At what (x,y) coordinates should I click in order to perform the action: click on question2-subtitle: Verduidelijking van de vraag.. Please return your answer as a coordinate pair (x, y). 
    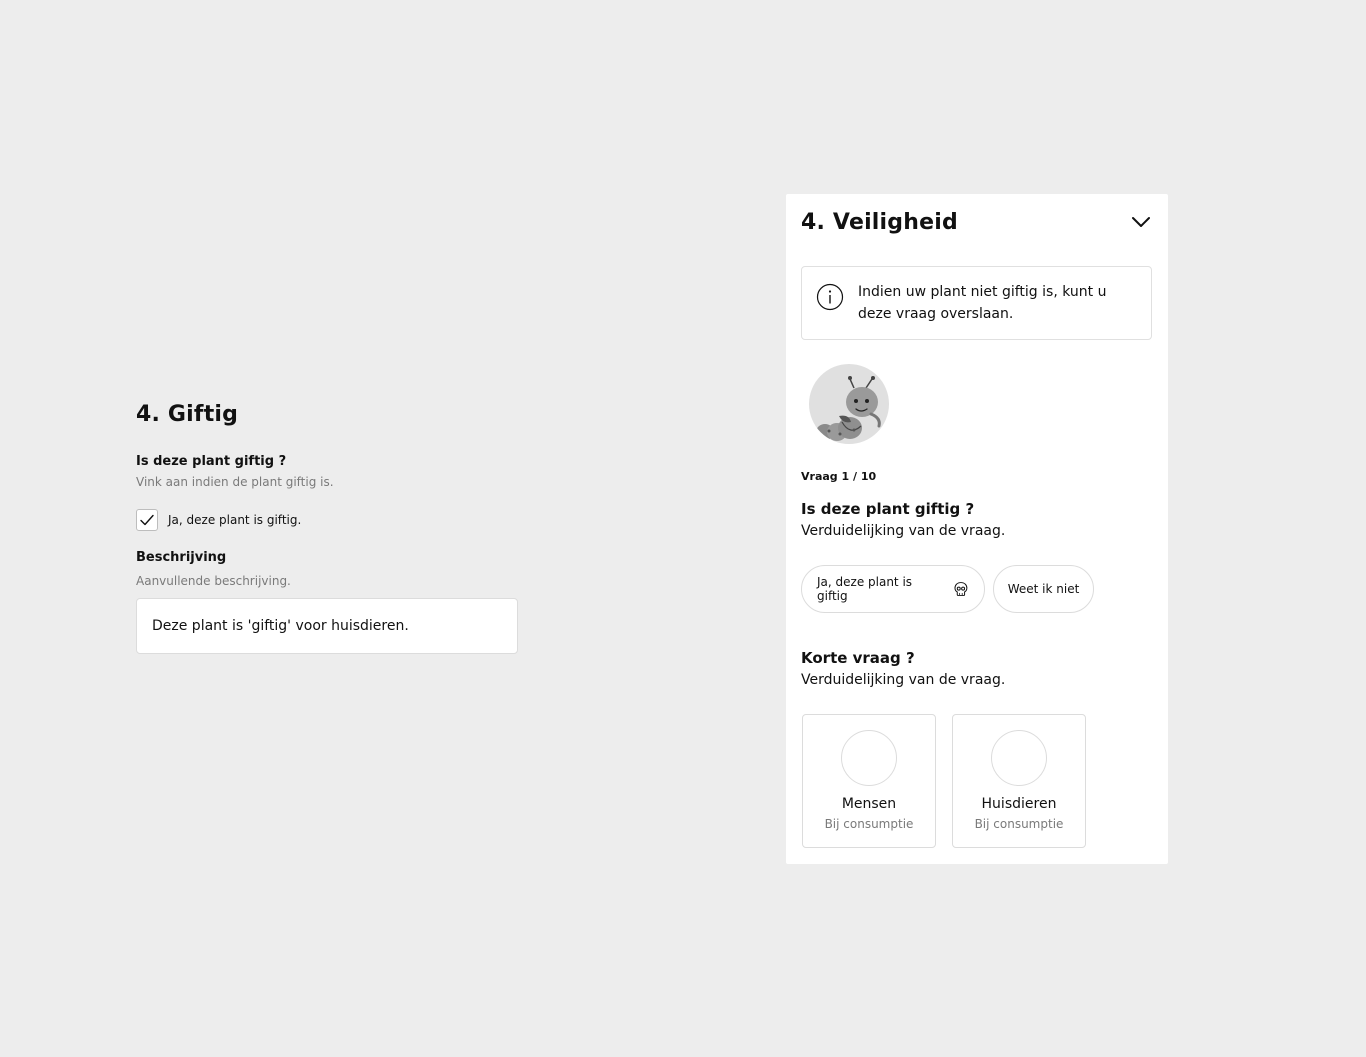
    Looking at the image, I should click on (903, 680).